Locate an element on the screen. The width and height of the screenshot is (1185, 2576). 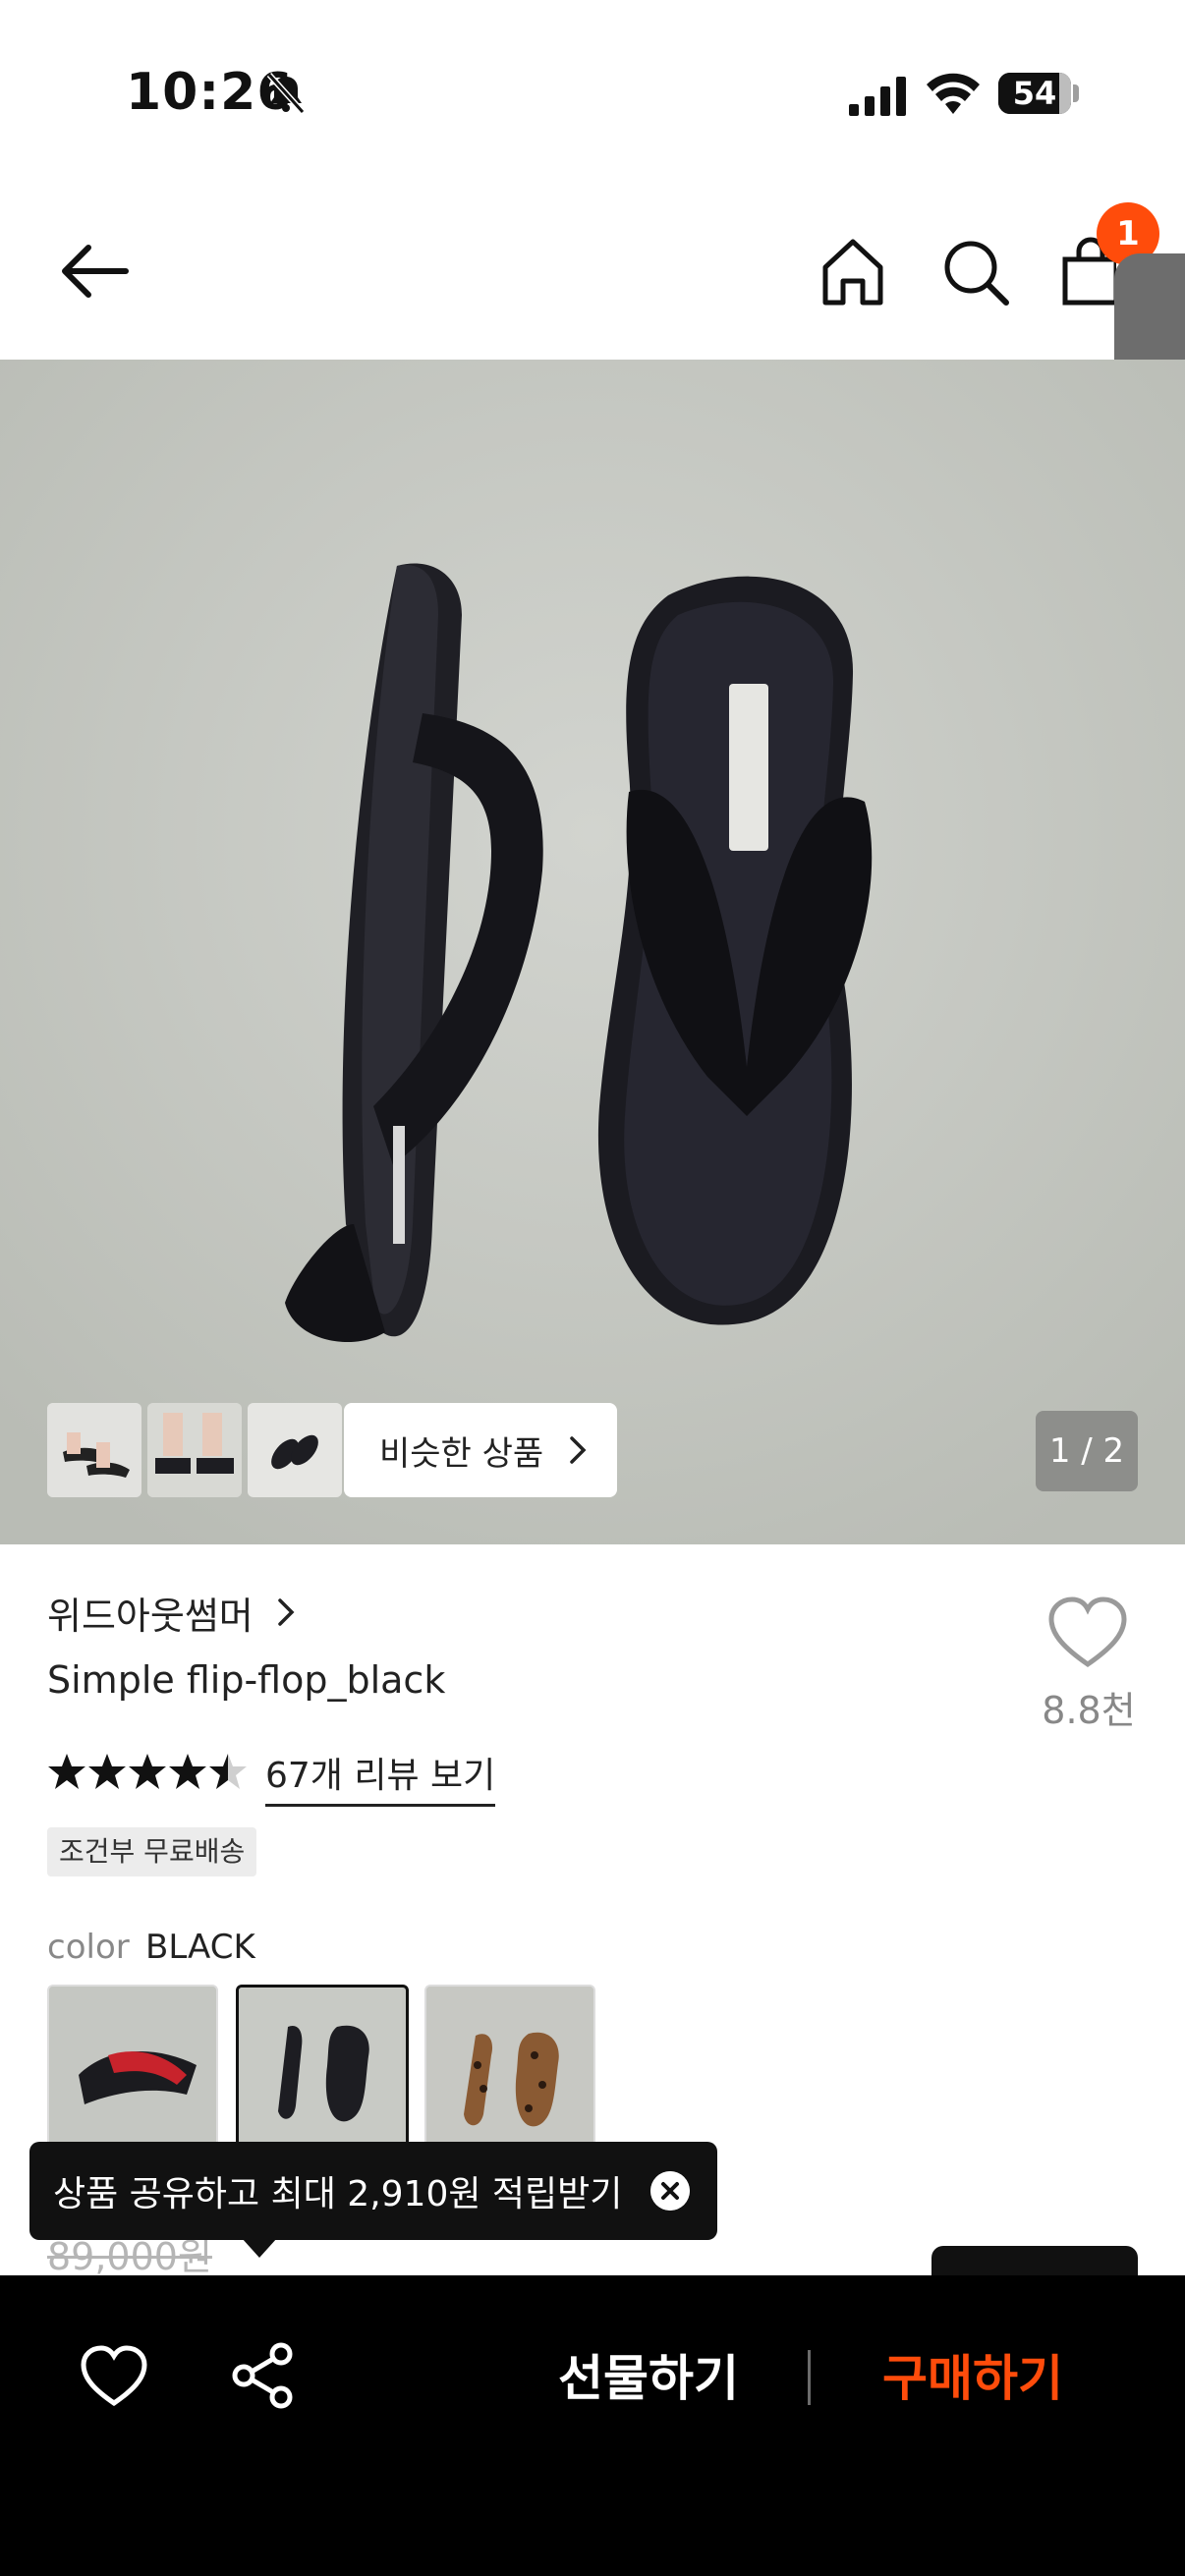
close-icon is located at coordinates (670, 2191).